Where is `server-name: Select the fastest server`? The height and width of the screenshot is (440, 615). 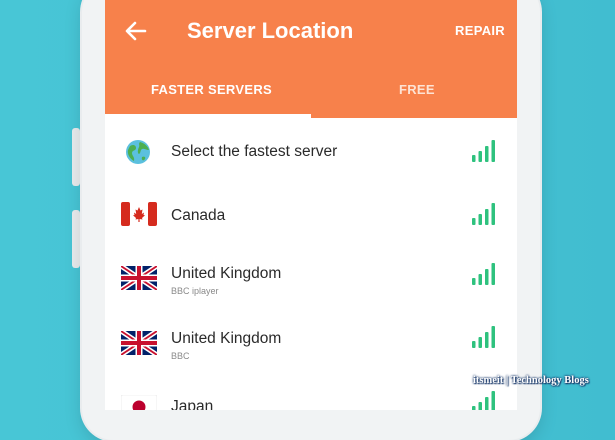 server-name: Select the fastest server is located at coordinates (254, 151).